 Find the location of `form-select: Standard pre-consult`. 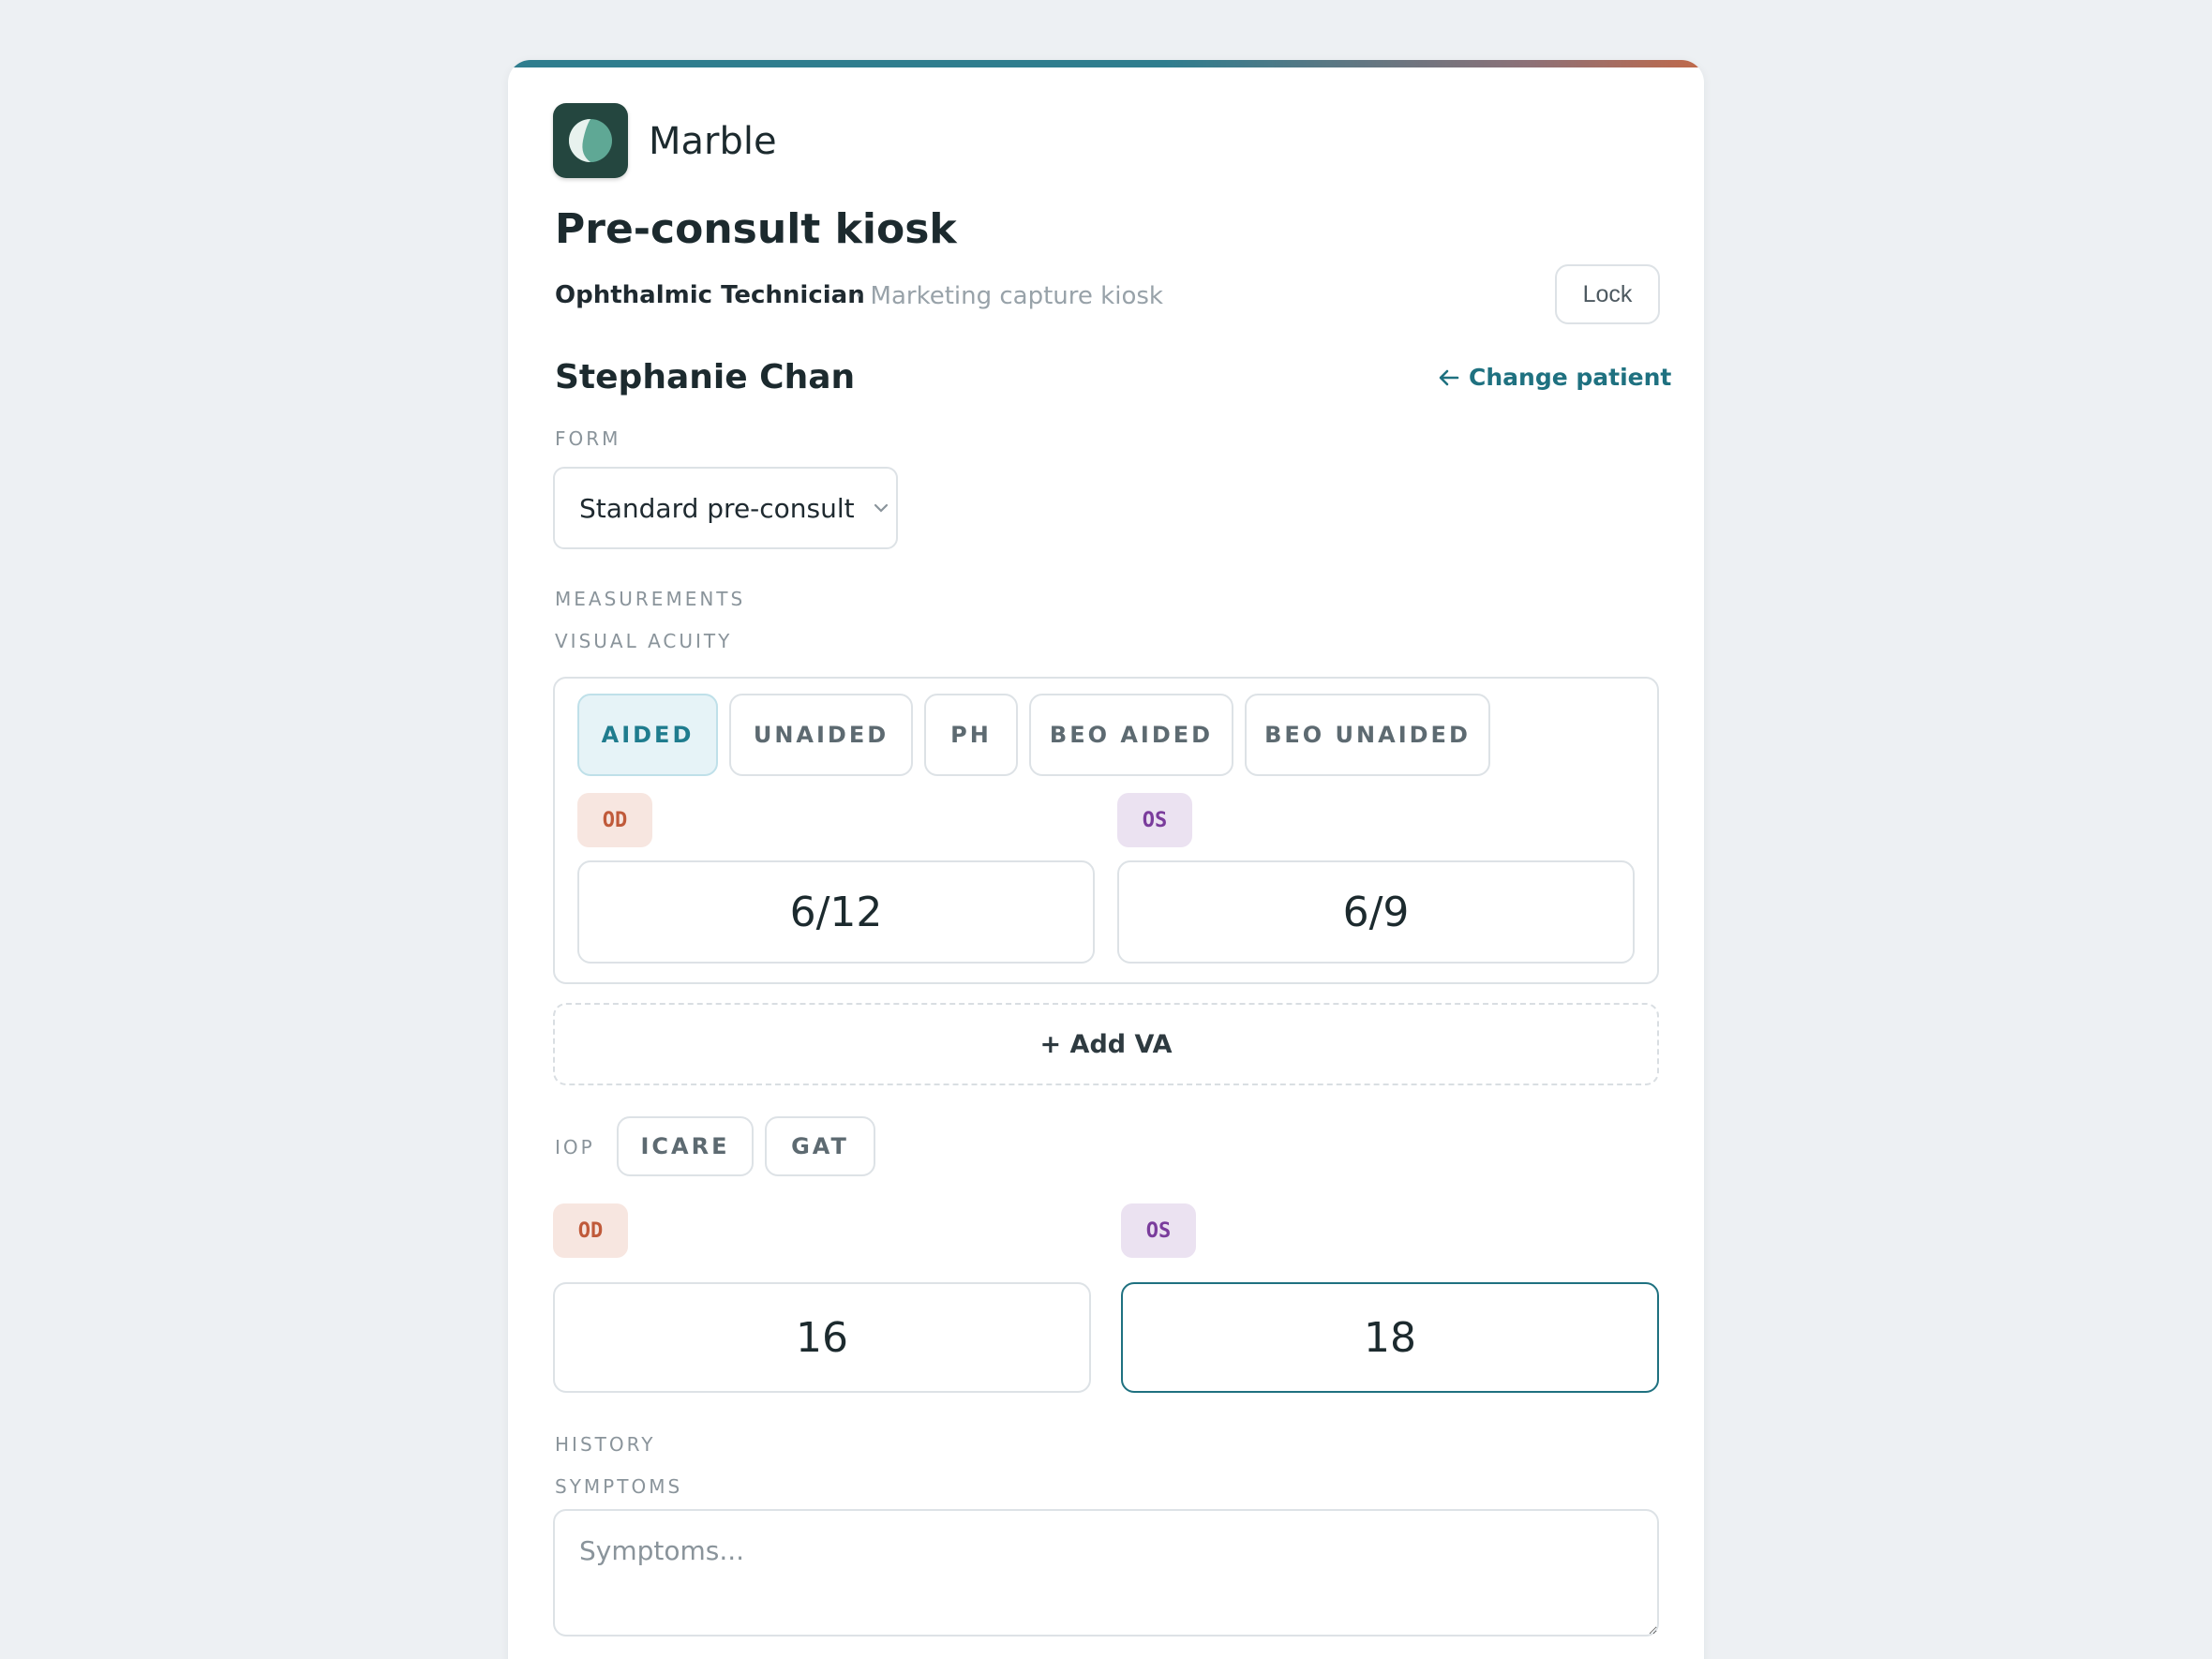

form-select: Standard pre-consult is located at coordinates (725, 508).